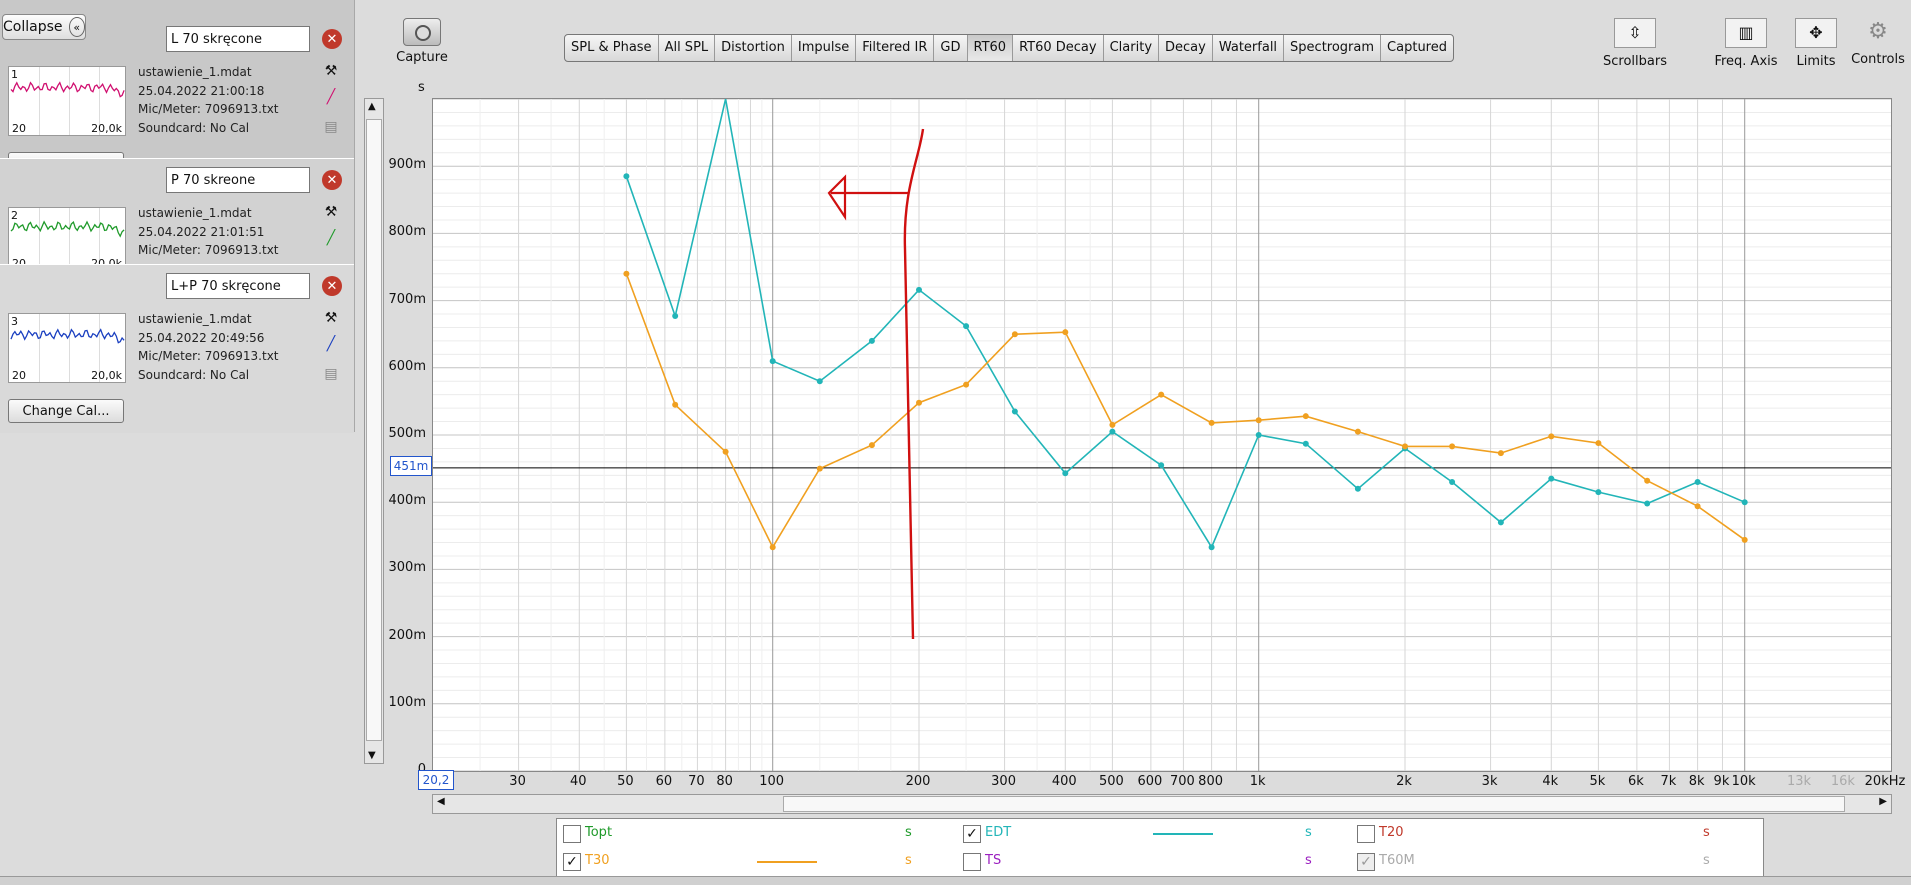 This screenshot has width=1911, height=885. Describe the element at coordinates (421, 87) in the screenshot. I see `y-axis-unit: s` at that location.